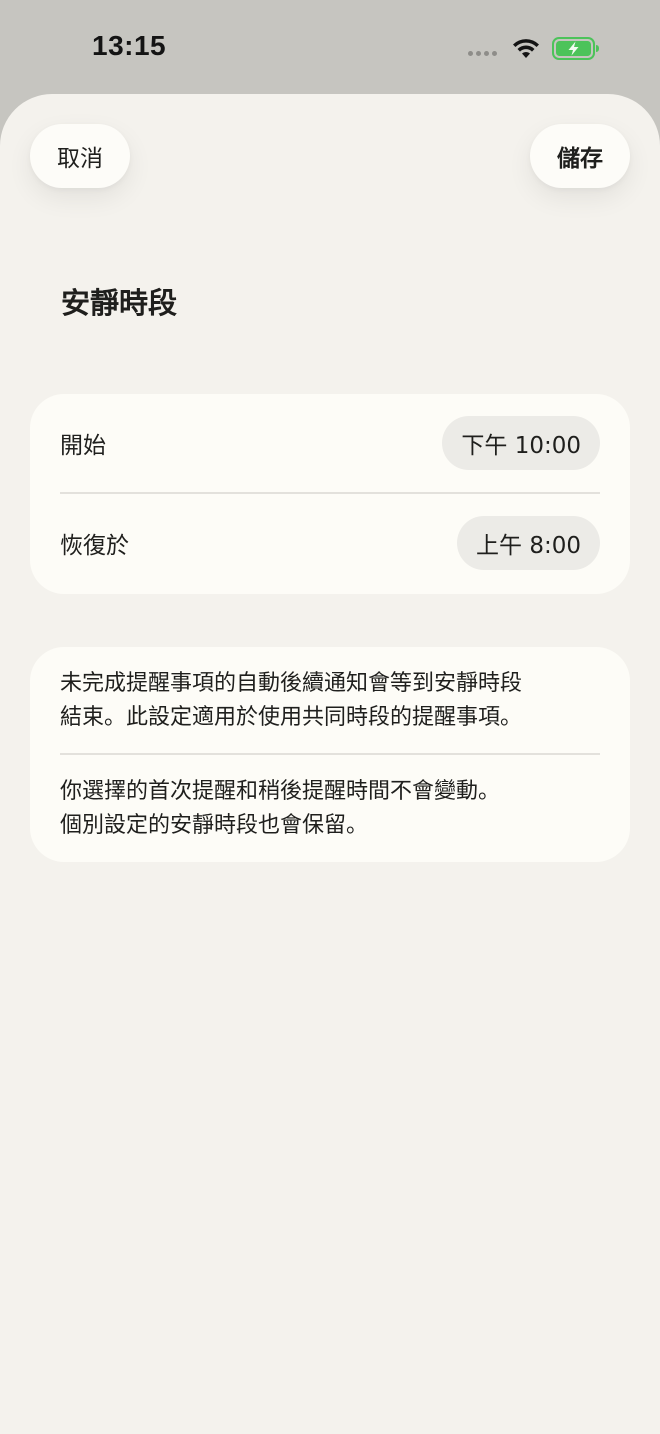 This screenshot has width=660, height=1434. What do you see at coordinates (580, 156) in the screenshot?
I see `save-button: 儲存` at bounding box center [580, 156].